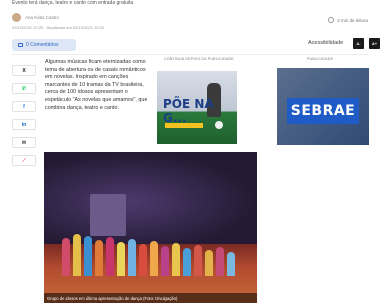 The width and height of the screenshot is (380, 304). I want to click on comments-label: 0 Comentários, so click(42, 45).